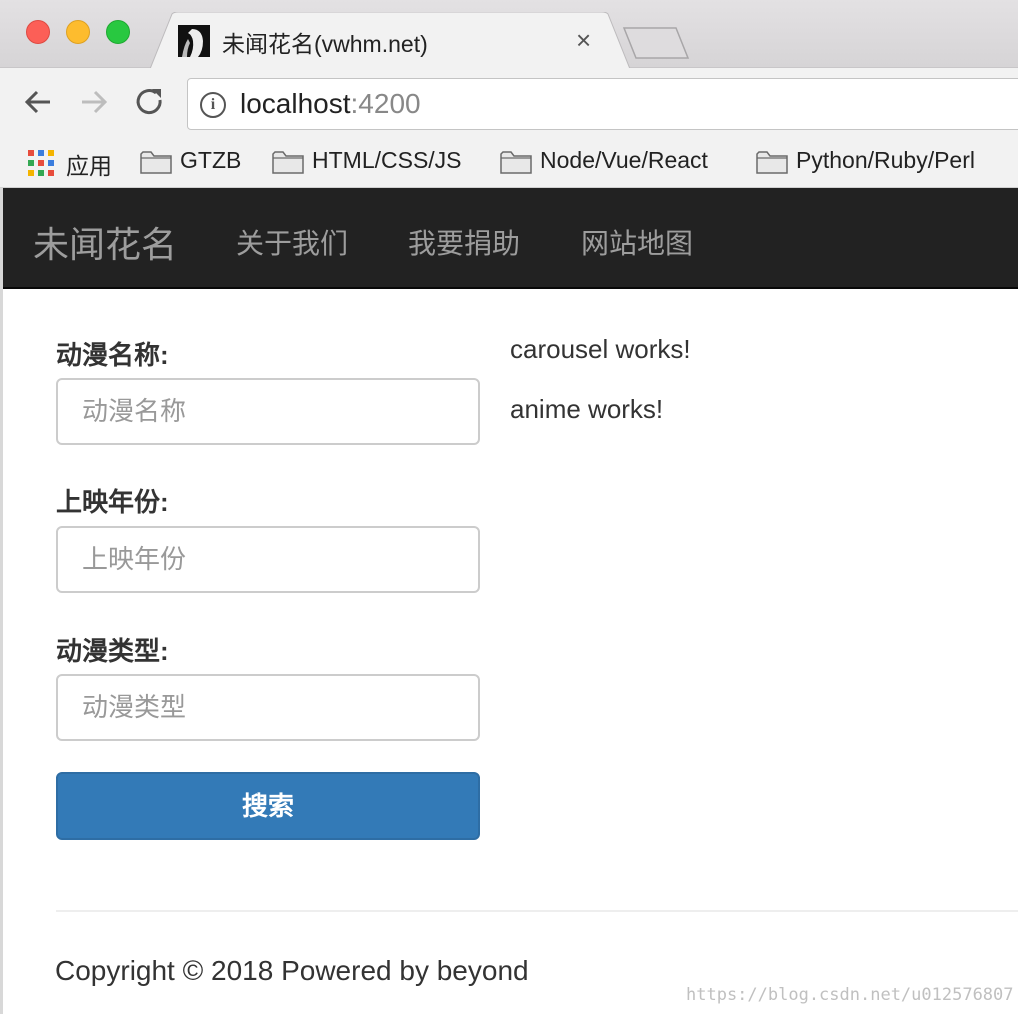 The width and height of the screenshot is (1018, 1014). What do you see at coordinates (624, 160) in the screenshot?
I see `bookmark-label: Node/Vue/React` at bounding box center [624, 160].